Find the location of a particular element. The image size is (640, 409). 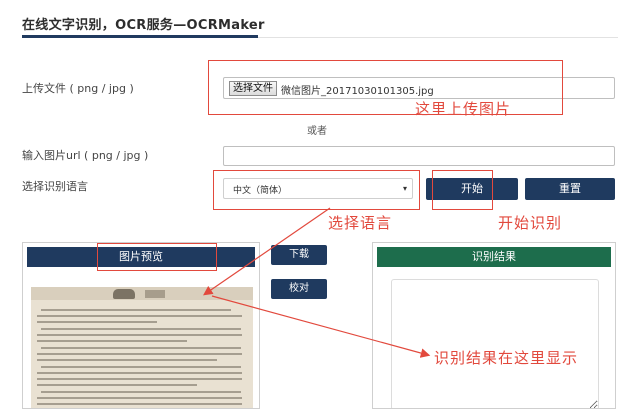

annotation-arrows is located at coordinates (317, 282).